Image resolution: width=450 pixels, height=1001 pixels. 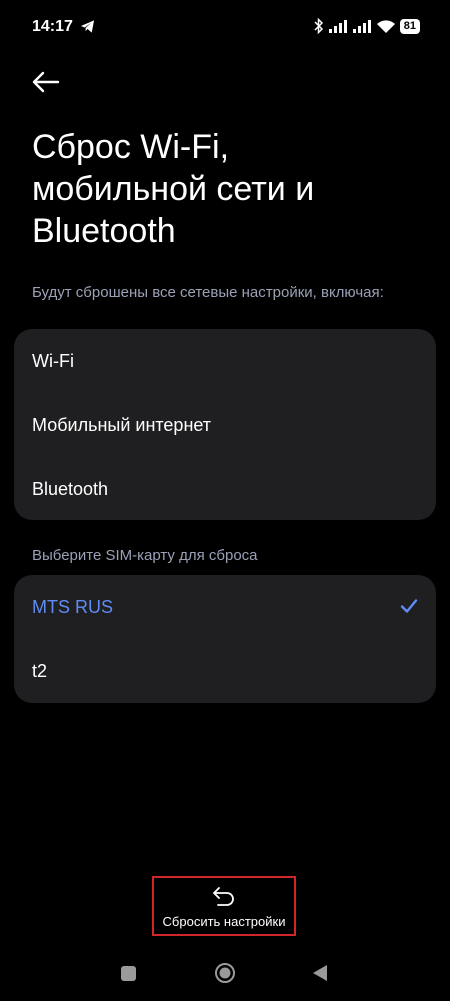 I want to click on check-icon, so click(x=409, y=606).